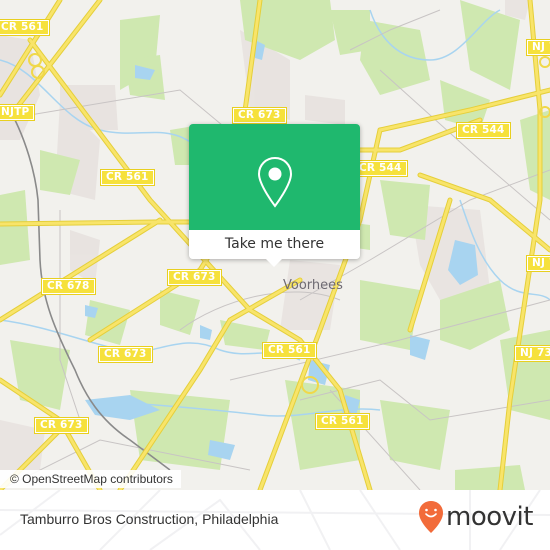 The width and height of the screenshot is (550, 550). What do you see at coordinates (68, 286) in the screenshot?
I see `road-shield-cr678: CR 678` at bounding box center [68, 286].